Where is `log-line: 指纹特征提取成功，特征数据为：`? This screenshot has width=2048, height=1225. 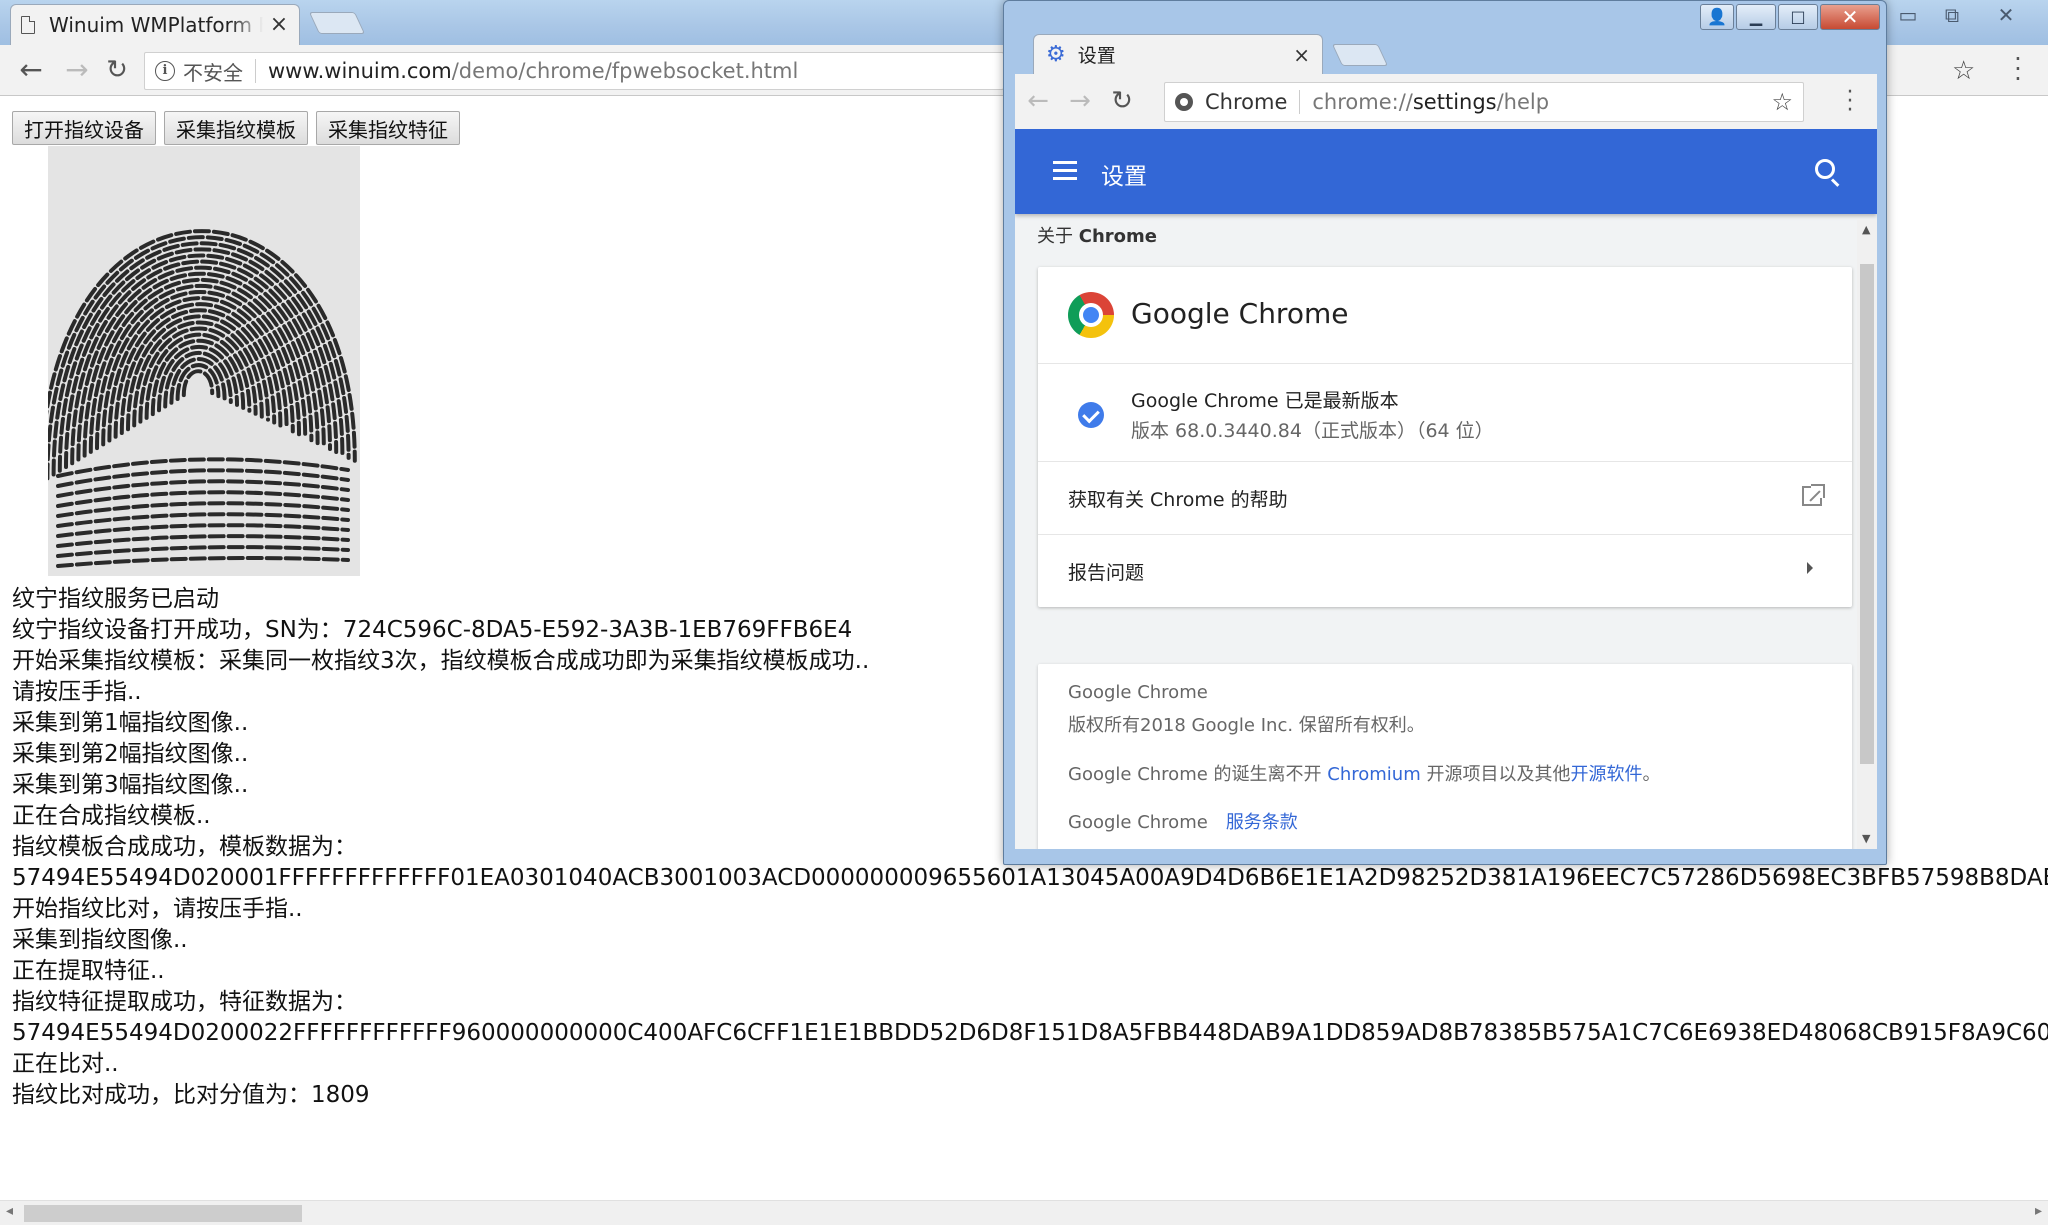
log-line: 指纹特征提取成功，特征数据为： is located at coordinates (184, 1002).